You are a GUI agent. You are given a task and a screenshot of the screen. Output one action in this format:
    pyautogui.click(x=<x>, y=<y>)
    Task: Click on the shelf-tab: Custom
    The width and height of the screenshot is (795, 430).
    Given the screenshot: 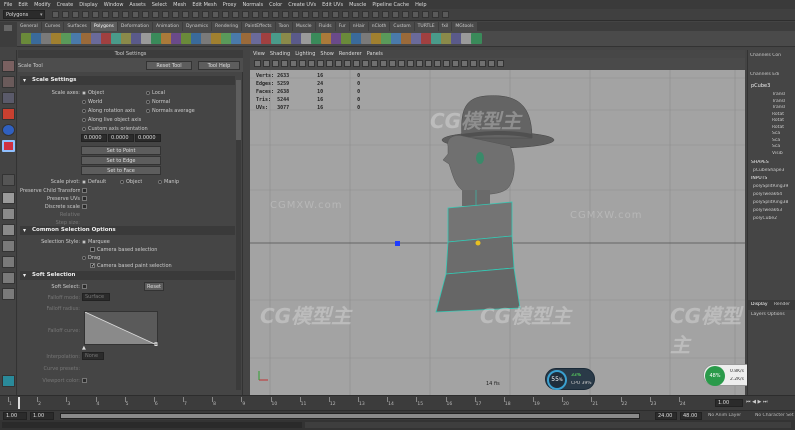 What is the action you would take?
    pyautogui.click(x=402, y=26)
    